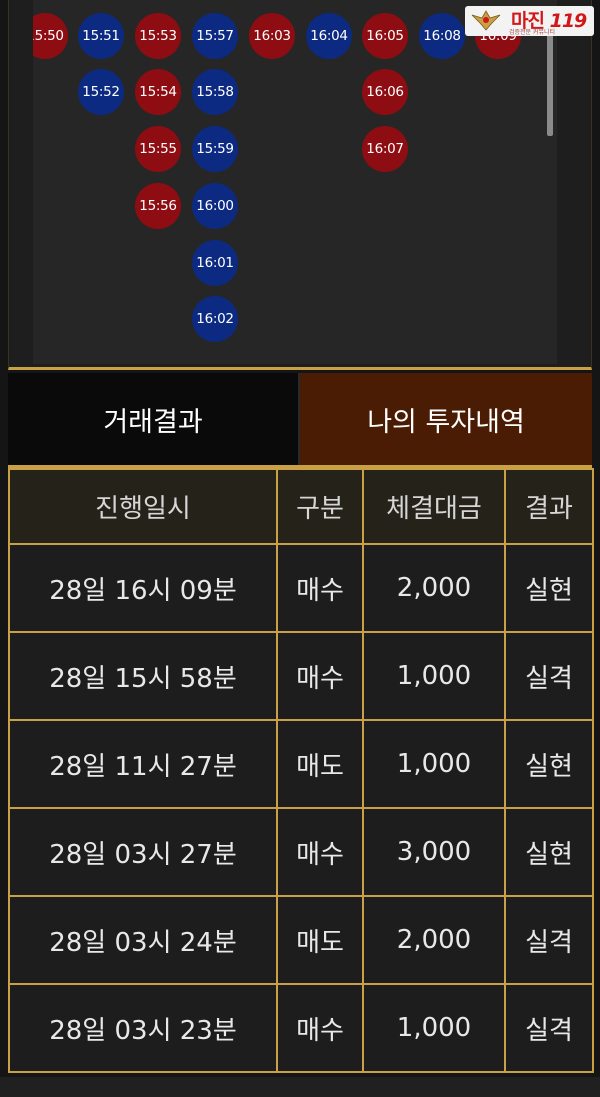 This screenshot has height=1097, width=600. Describe the element at coordinates (434, 852) in the screenshot. I see `row-amount: 3,000` at that location.